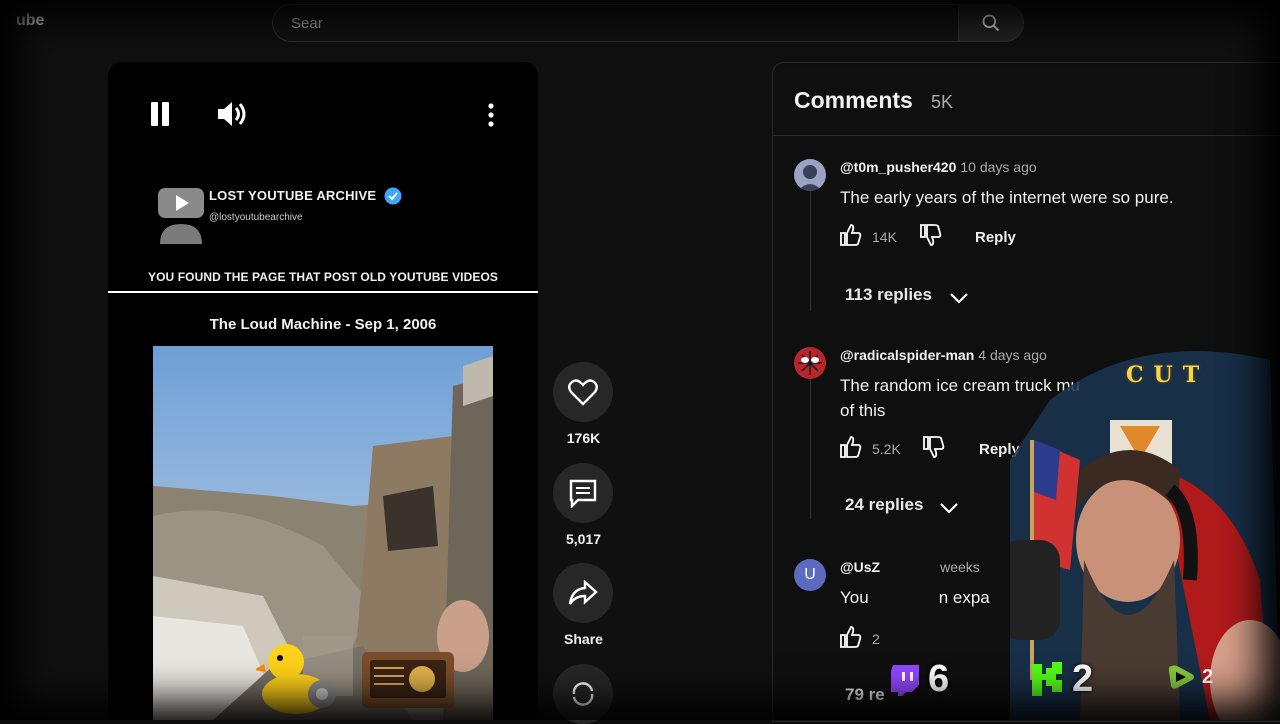 This screenshot has height=724, width=1280. I want to click on radio-overlay, so click(408, 680).